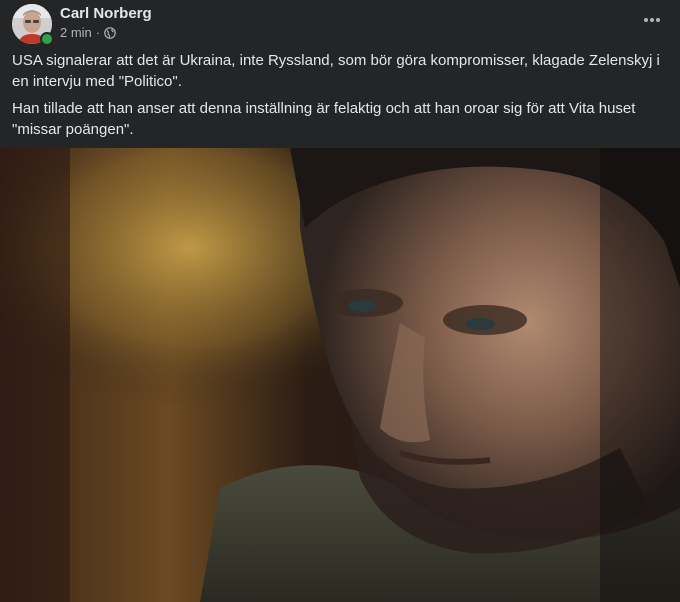 The width and height of the screenshot is (680, 602). What do you see at coordinates (652, 20) in the screenshot?
I see `more-options-icon` at bounding box center [652, 20].